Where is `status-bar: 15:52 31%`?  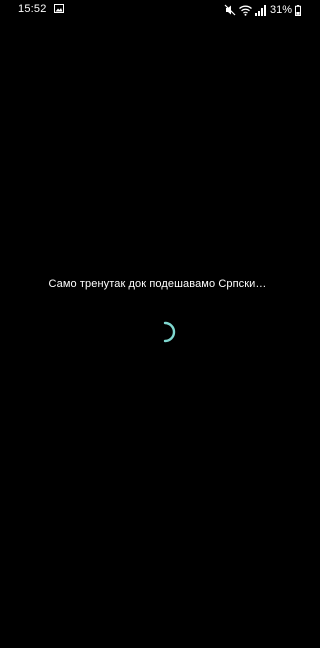 status-bar: 15:52 31% is located at coordinates (157, 10).